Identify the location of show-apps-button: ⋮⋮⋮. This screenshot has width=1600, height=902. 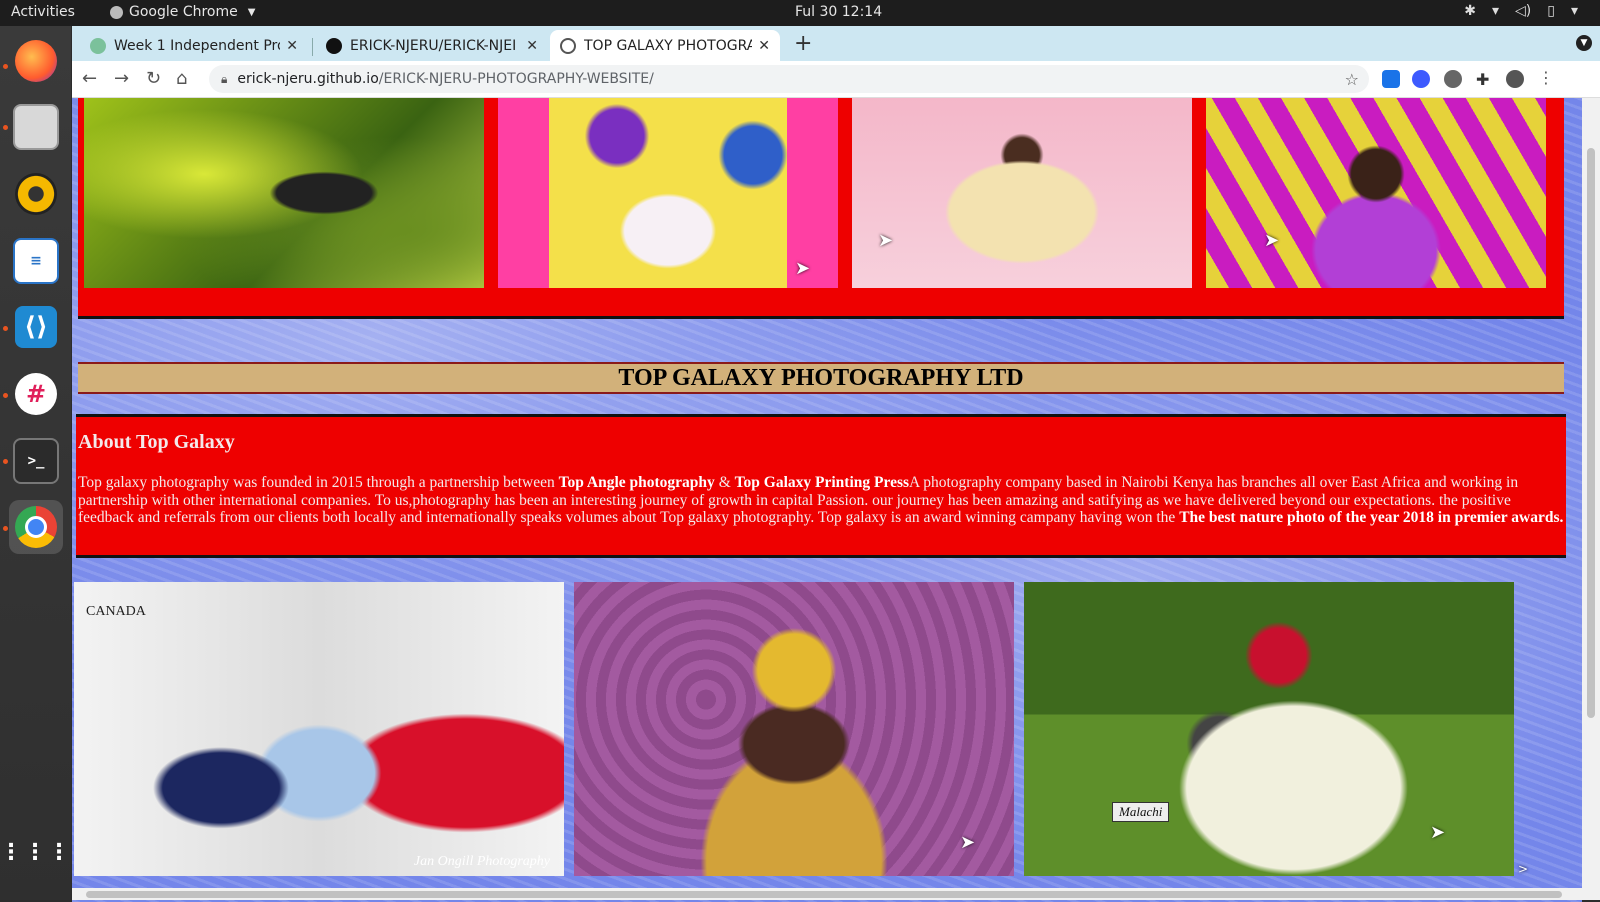
(36, 853).